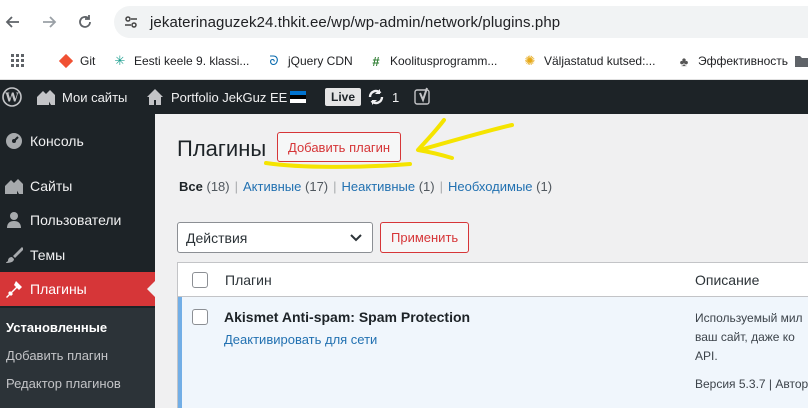 Image resolution: width=808 pixels, height=408 pixels. I want to click on bookmark-jquery: ᘐ jQuery CDN, so click(309, 61).